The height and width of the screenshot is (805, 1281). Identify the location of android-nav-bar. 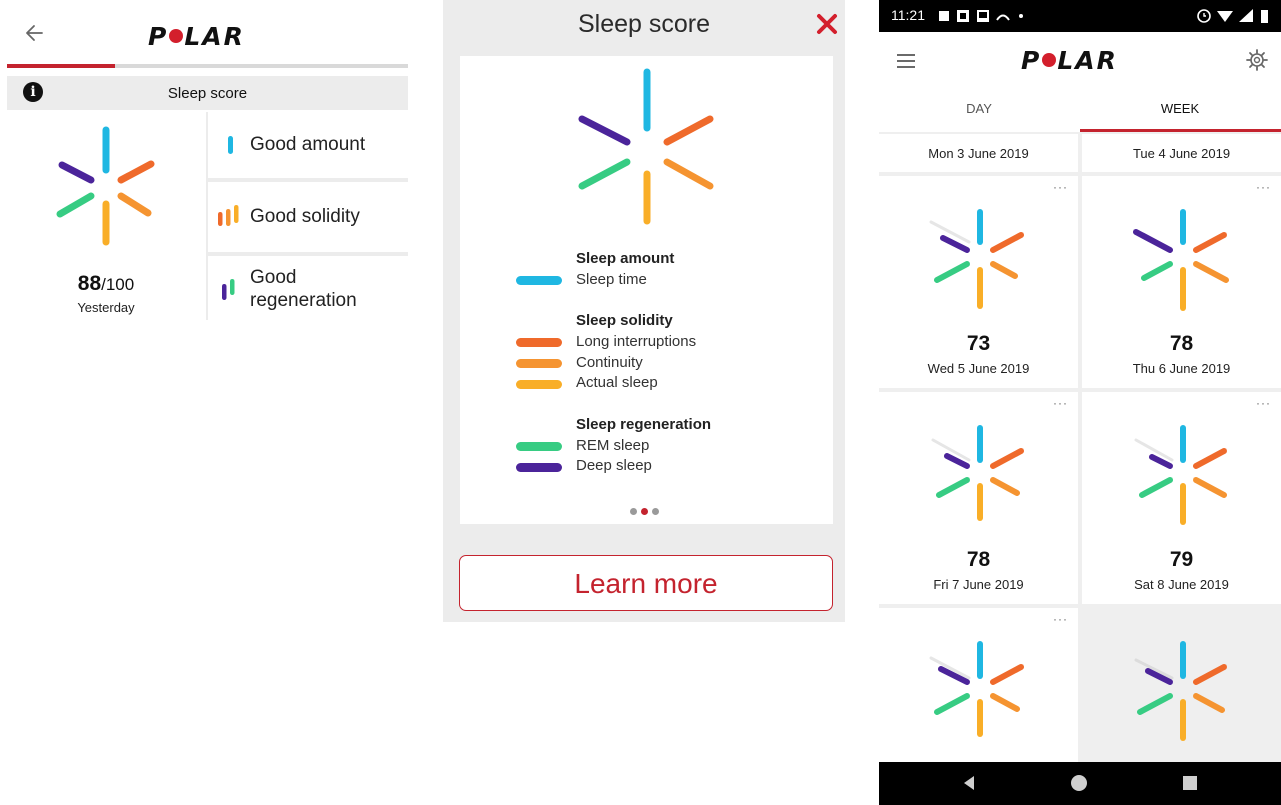
(1080, 783).